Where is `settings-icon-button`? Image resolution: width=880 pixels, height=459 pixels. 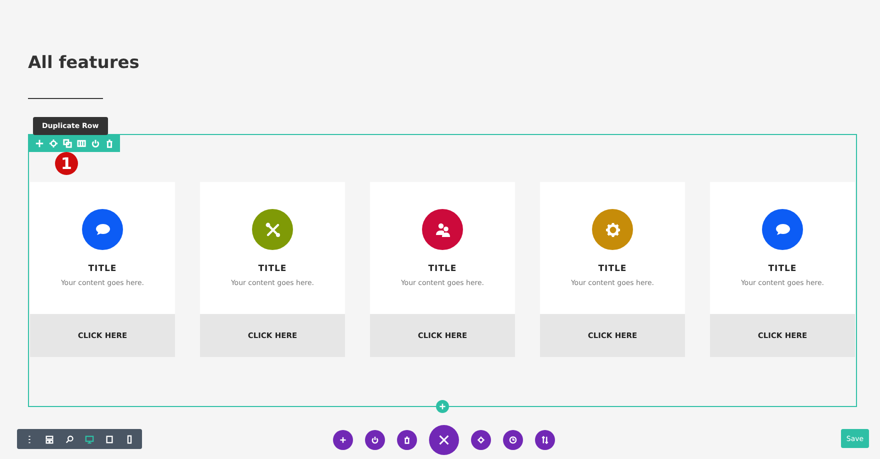
settings-icon-button is located at coordinates (481, 440).